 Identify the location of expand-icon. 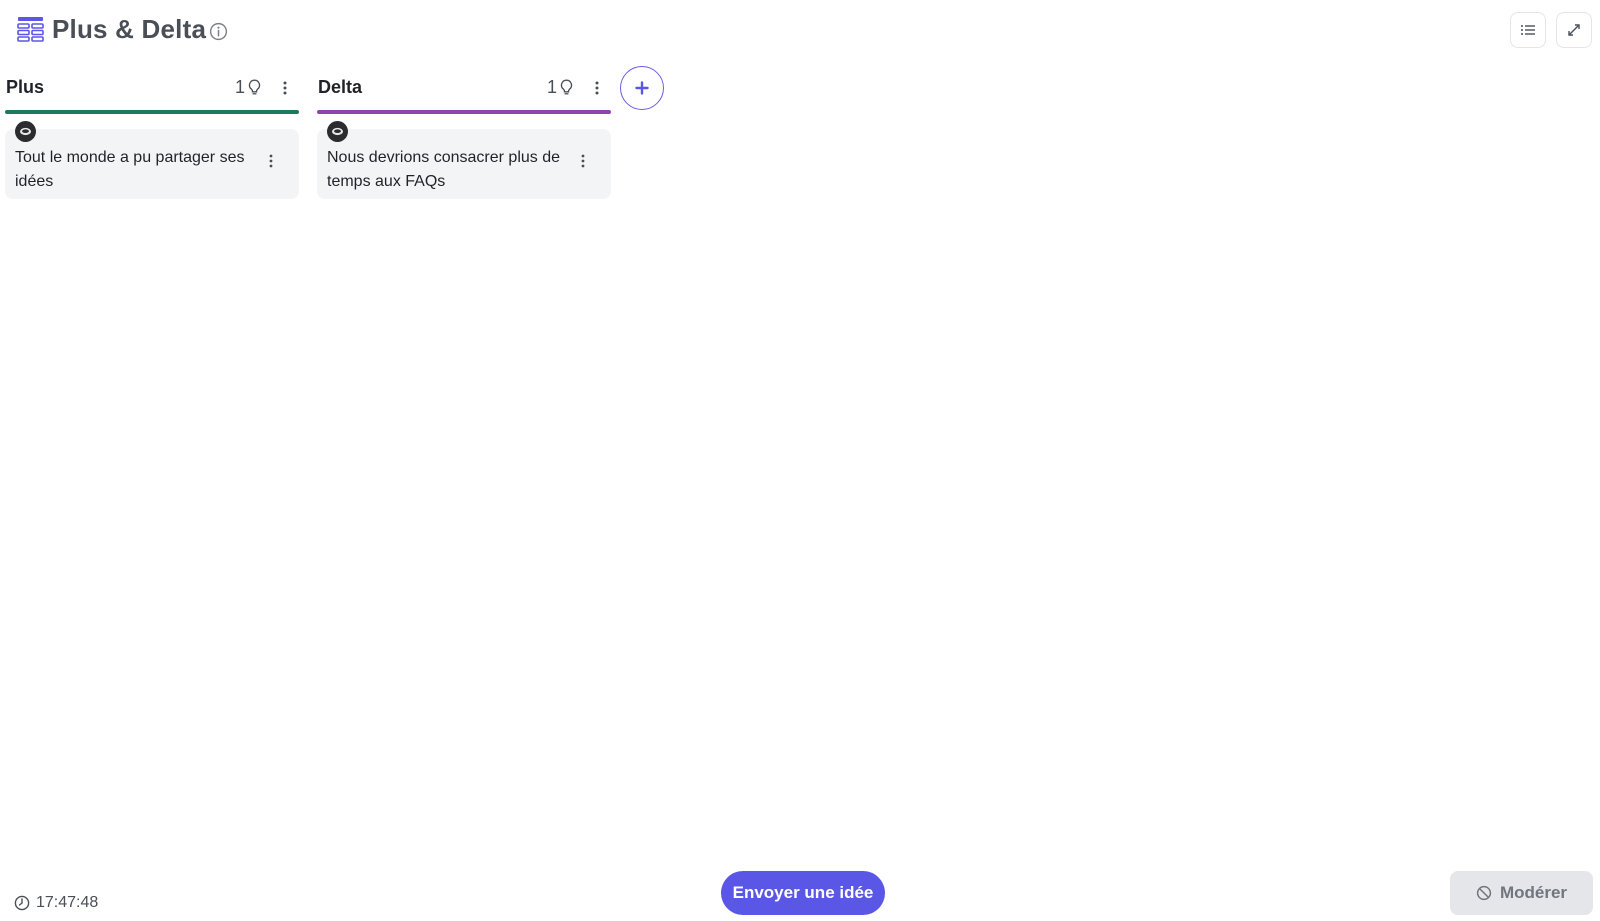
(1574, 30).